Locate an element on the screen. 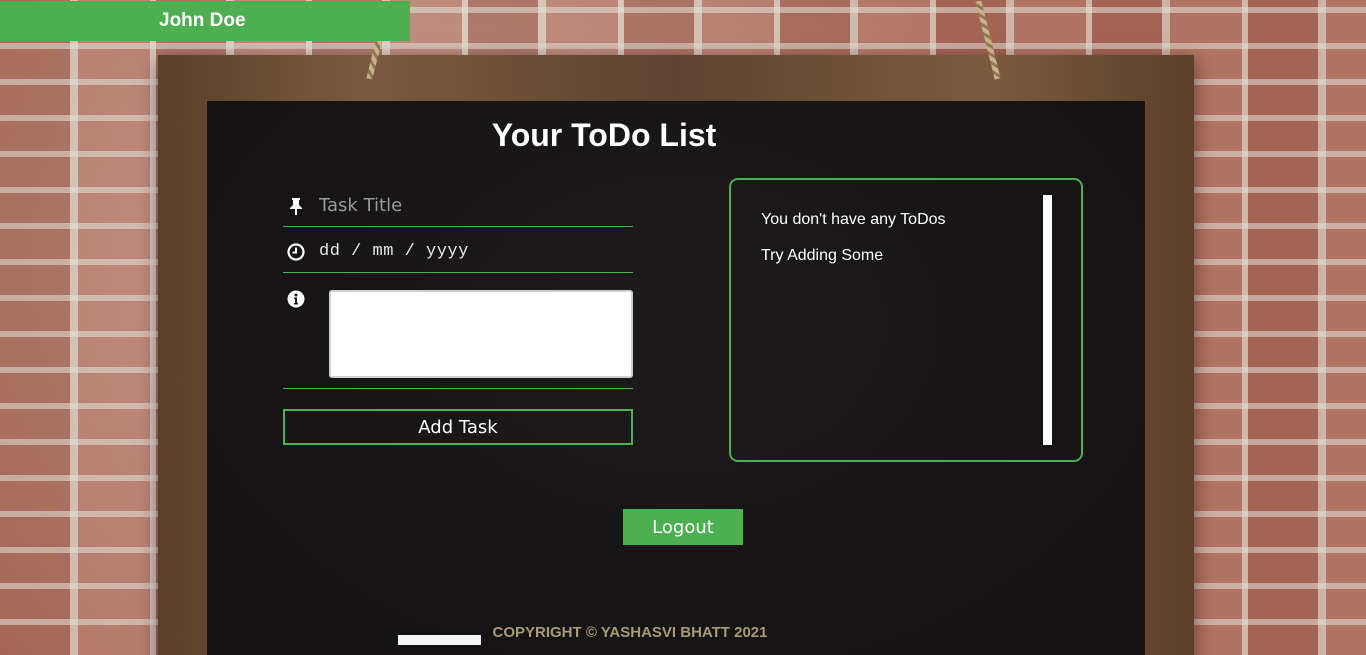 This screenshot has width=1366, height=655. task-date-input: dd / mm / yyyy is located at coordinates (394, 251).